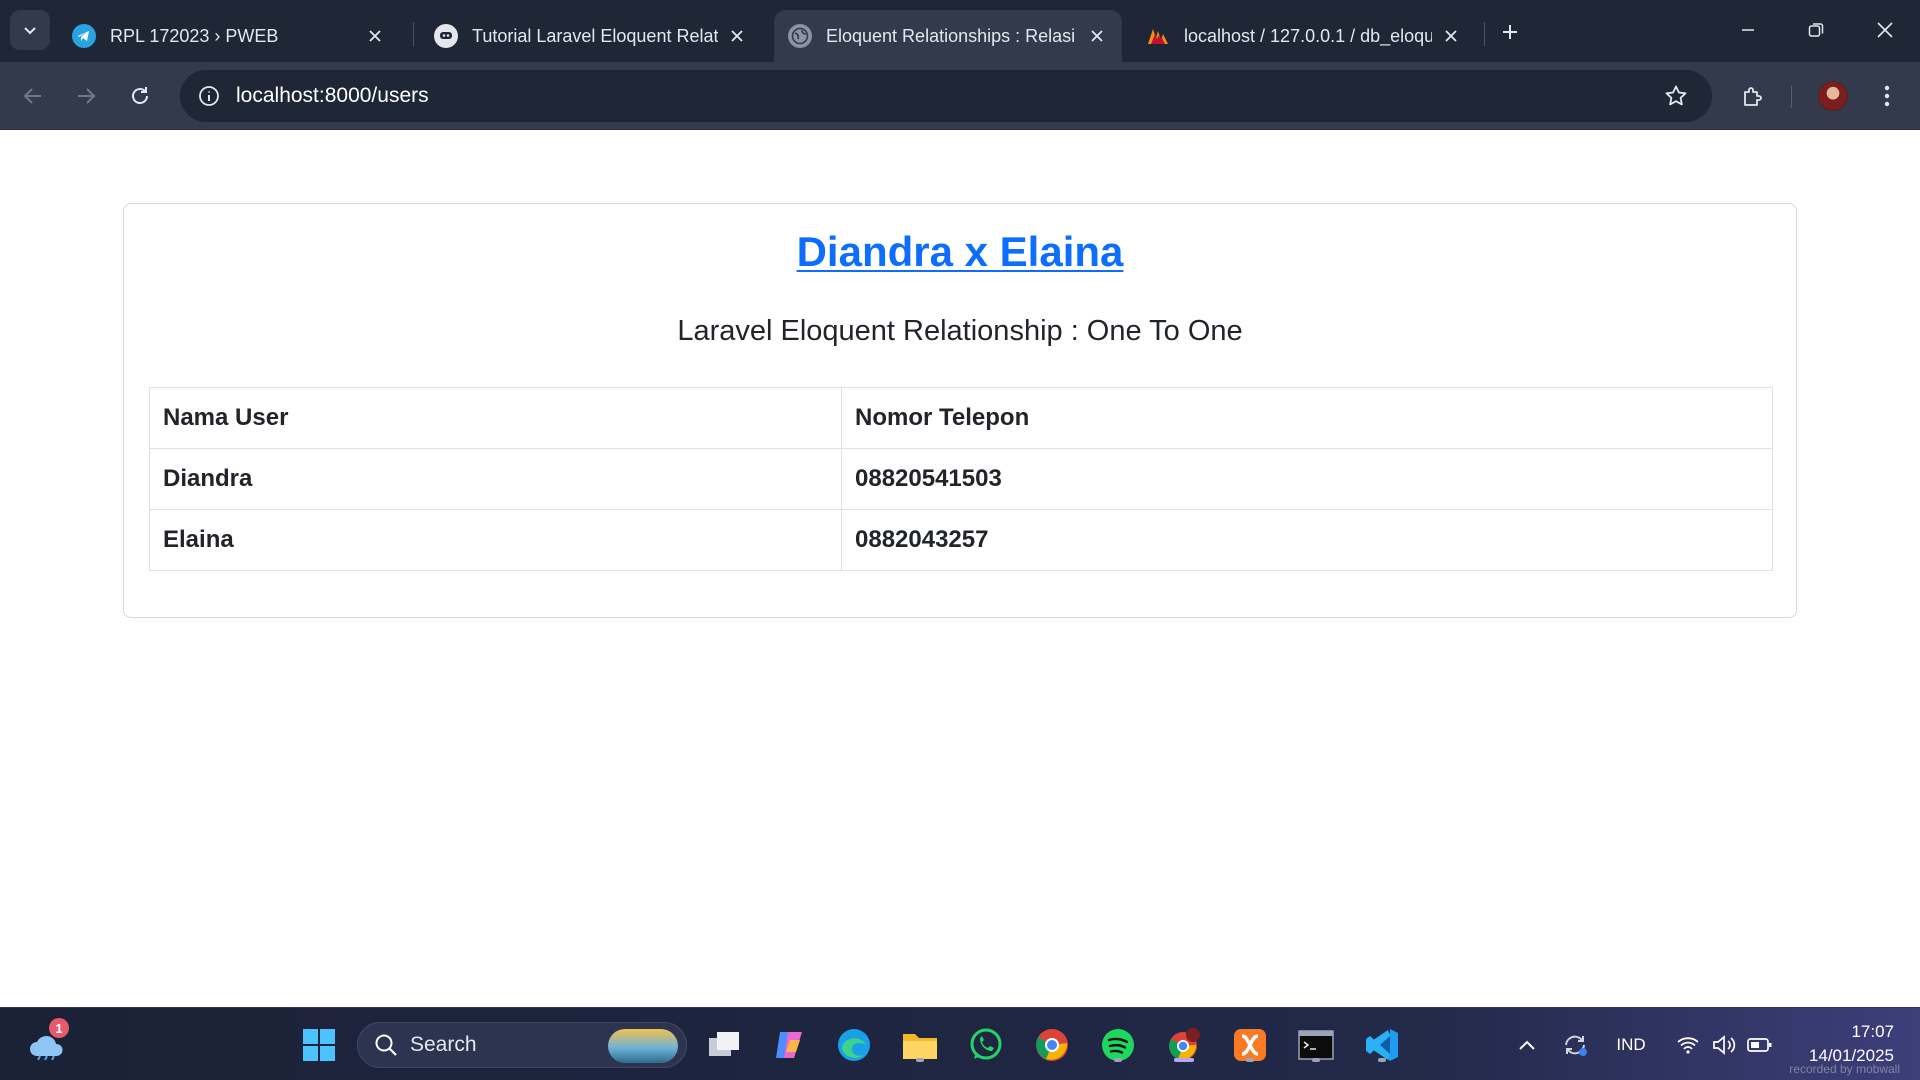 The image size is (1920, 1080). Describe the element at coordinates (1872, 1031) in the screenshot. I see `clock-time: 17:07` at that location.